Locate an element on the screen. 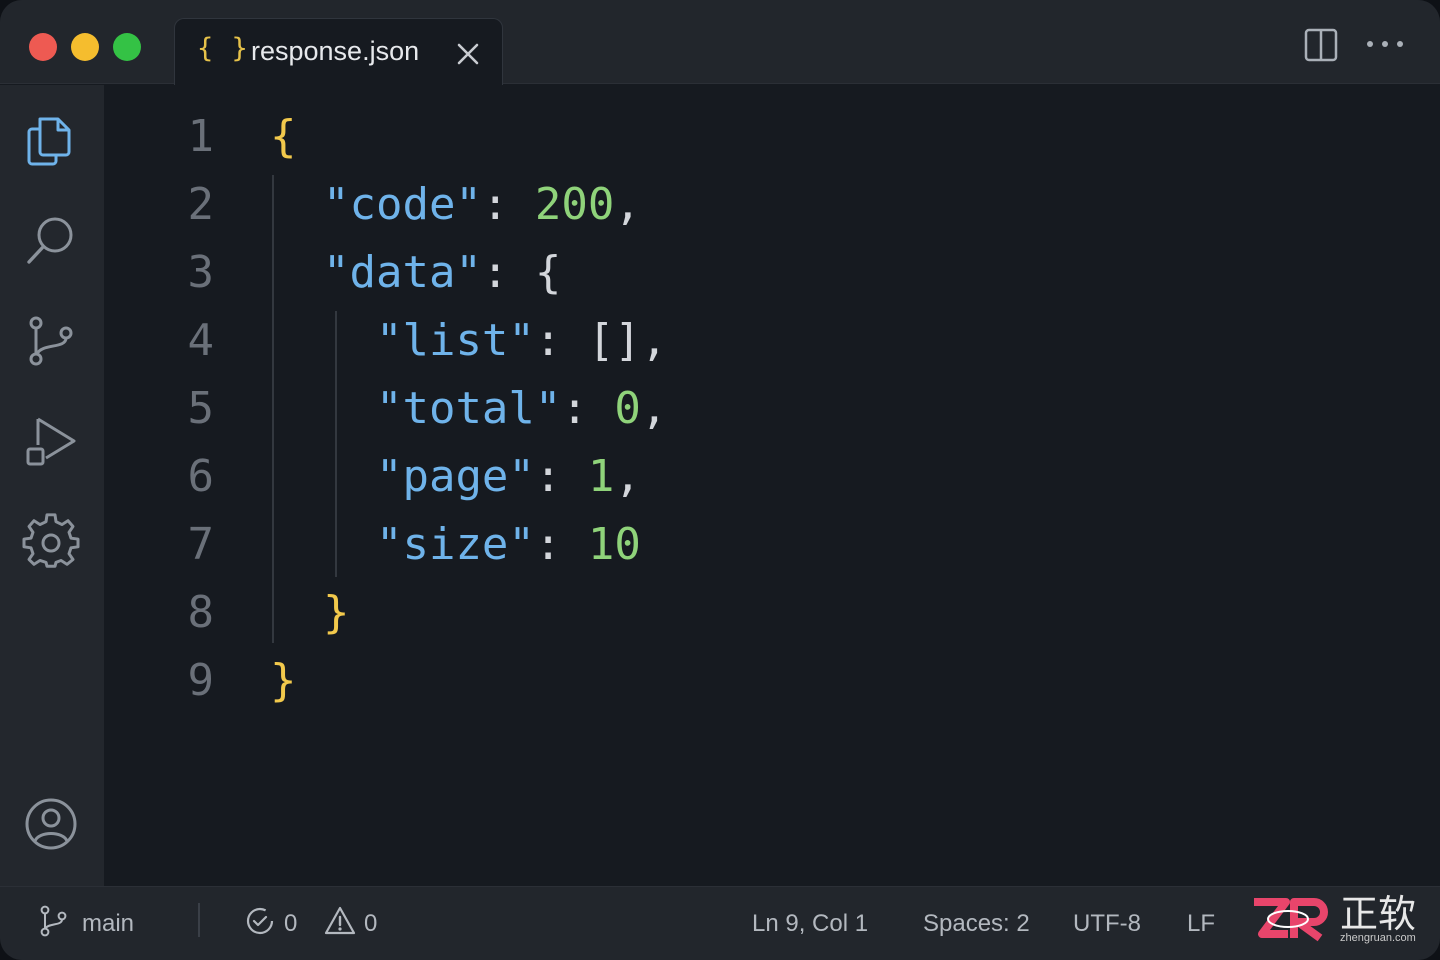 Image resolution: width=1440 pixels, height=960 pixels. explorer-icon is located at coordinates (51, 140).